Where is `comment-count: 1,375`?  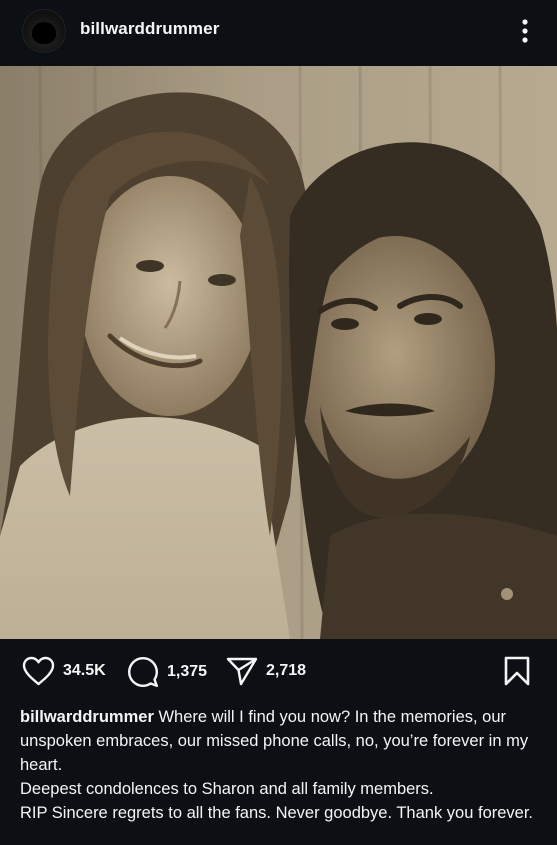 comment-count: 1,375 is located at coordinates (187, 672).